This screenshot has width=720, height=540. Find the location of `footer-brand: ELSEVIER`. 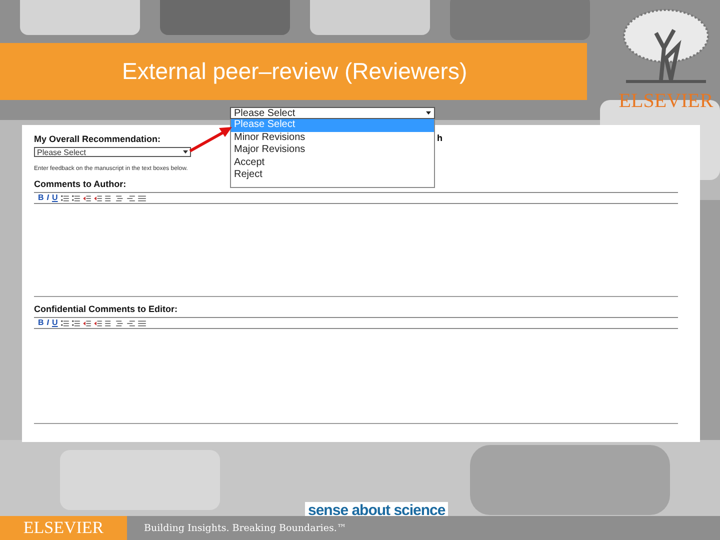

footer-brand: ELSEVIER is located at coordinates (63, 528).